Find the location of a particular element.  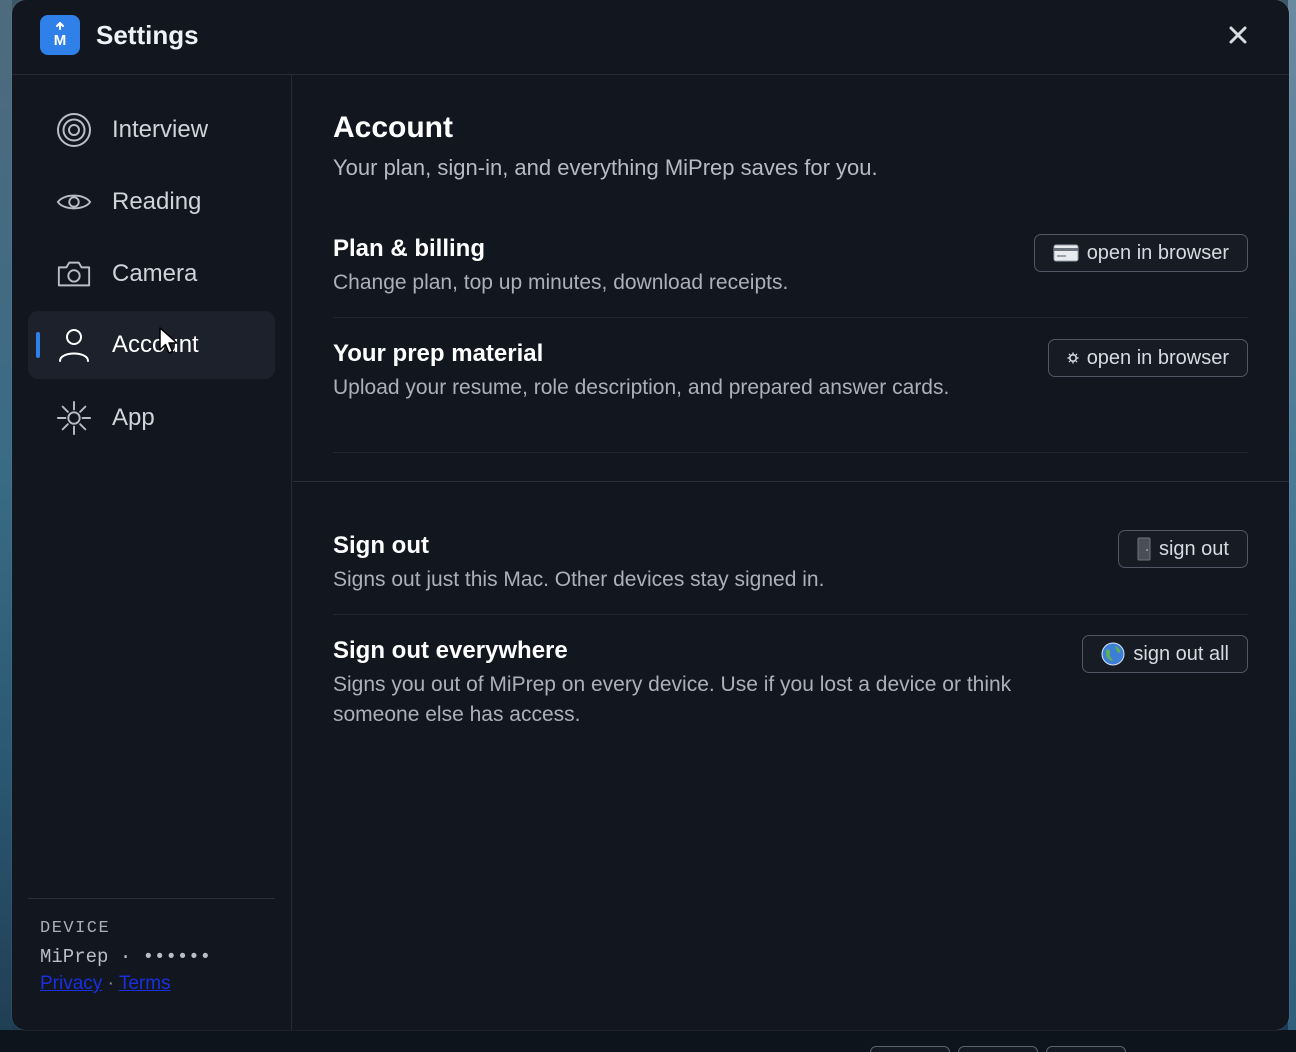

svg-text: M is located at coordinates (60, 40).